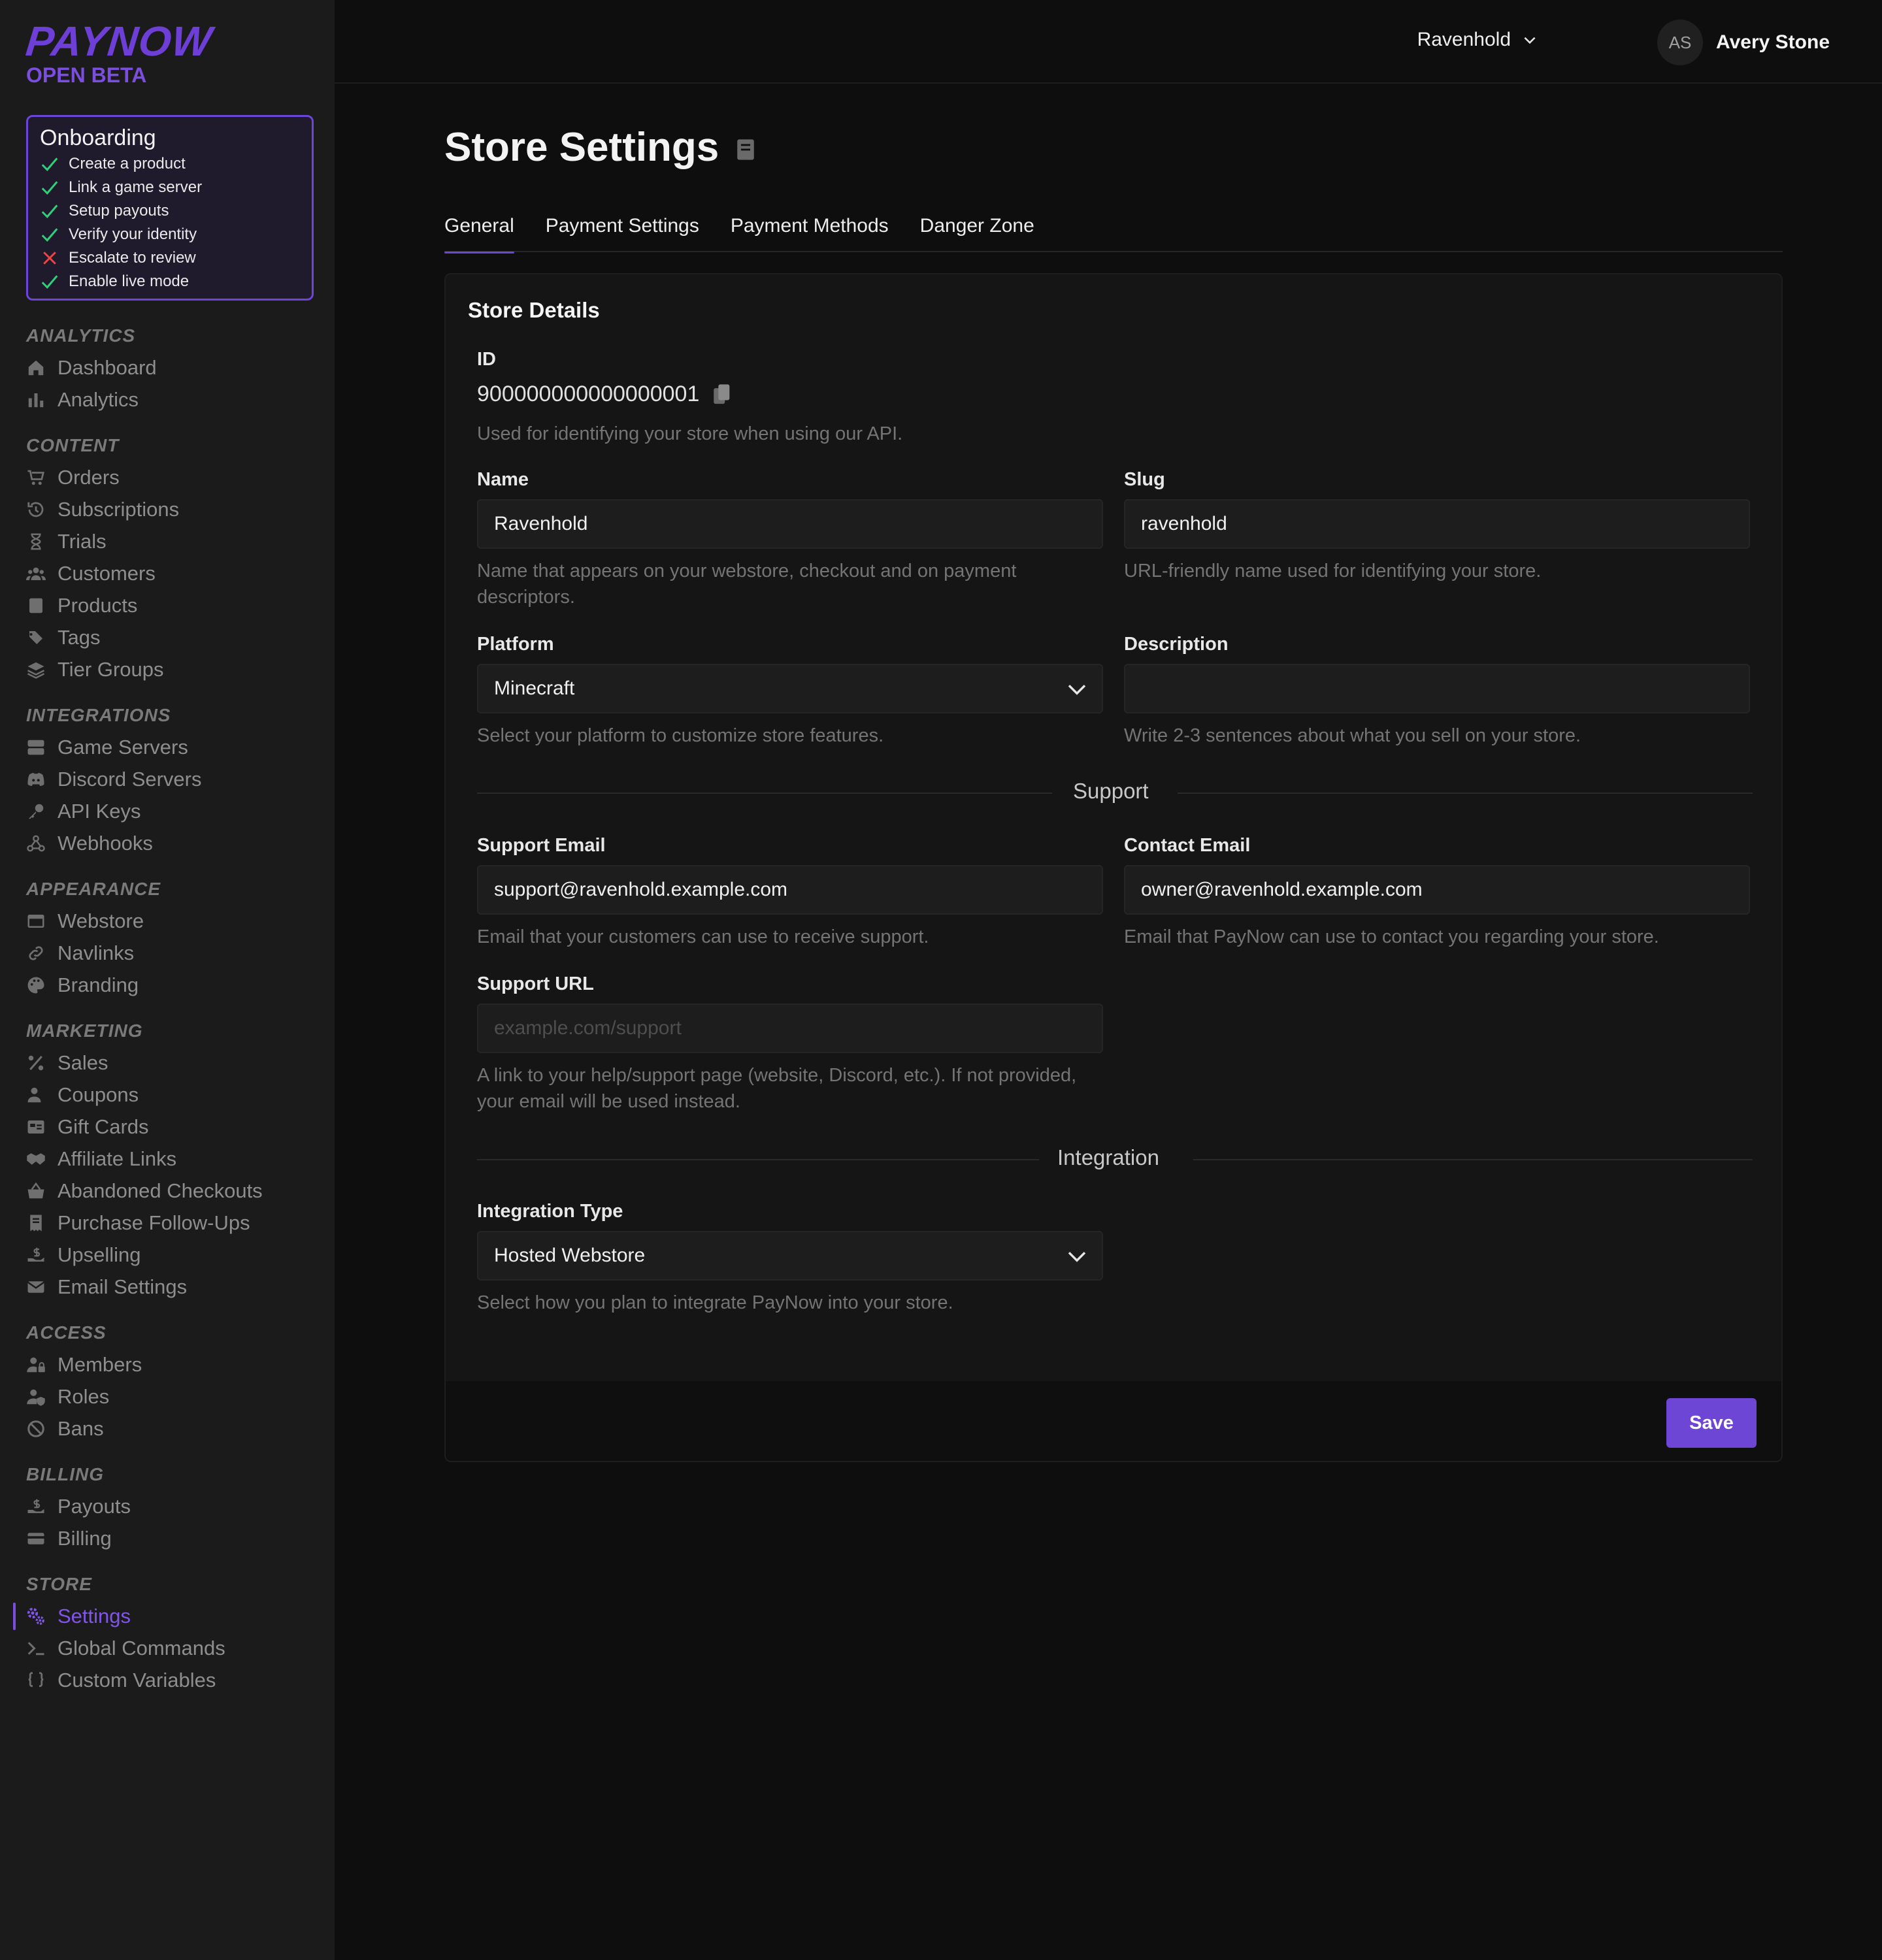 The height and width of the screenshot is (1960, 1882). Describe the element at coordinates (173, 1429) in the screenshot. I see `sidebar-item-bans: Bans` at that location.